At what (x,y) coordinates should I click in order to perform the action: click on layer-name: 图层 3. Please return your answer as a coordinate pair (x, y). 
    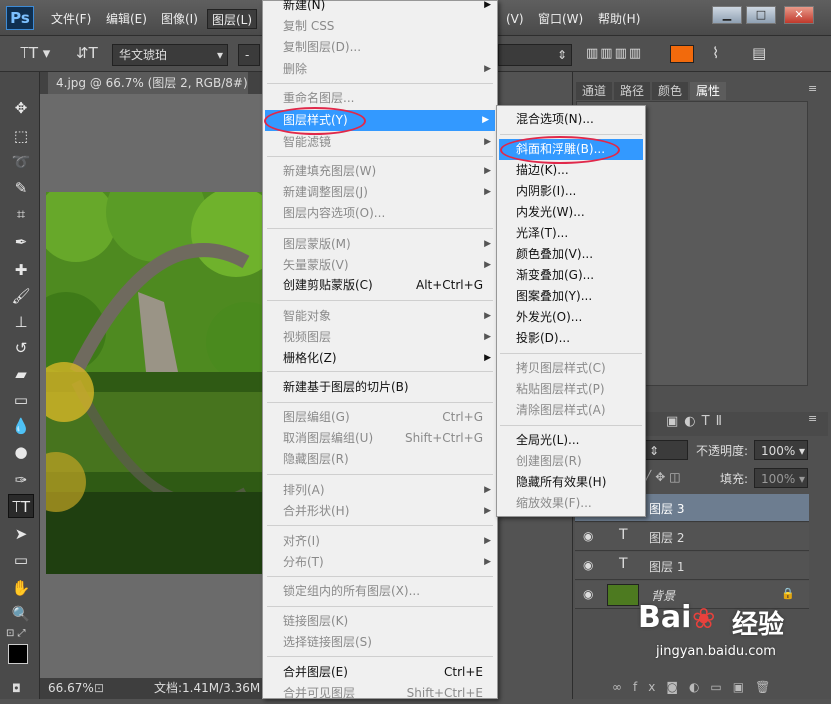
    Looking at the image, I should click on (667, 509).